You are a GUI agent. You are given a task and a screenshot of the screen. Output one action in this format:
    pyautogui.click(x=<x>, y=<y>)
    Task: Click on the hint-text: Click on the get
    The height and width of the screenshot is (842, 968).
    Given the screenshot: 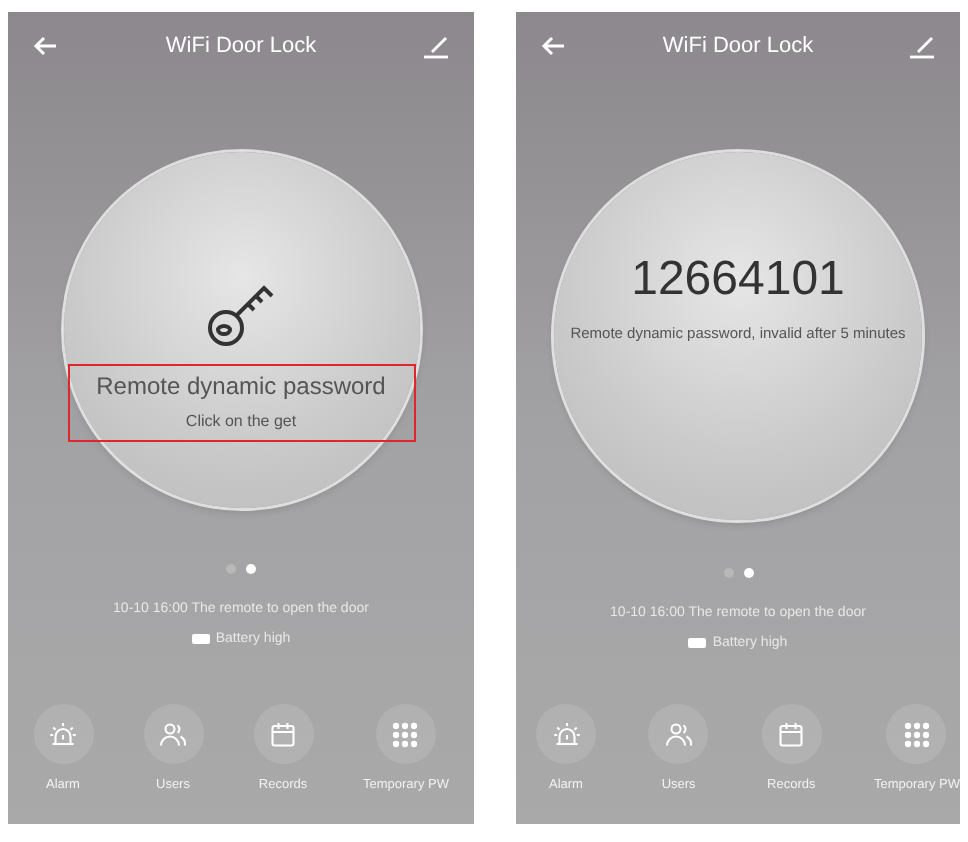 What is the action you would take?
    pyautogui.click(x=241, y=421)
    